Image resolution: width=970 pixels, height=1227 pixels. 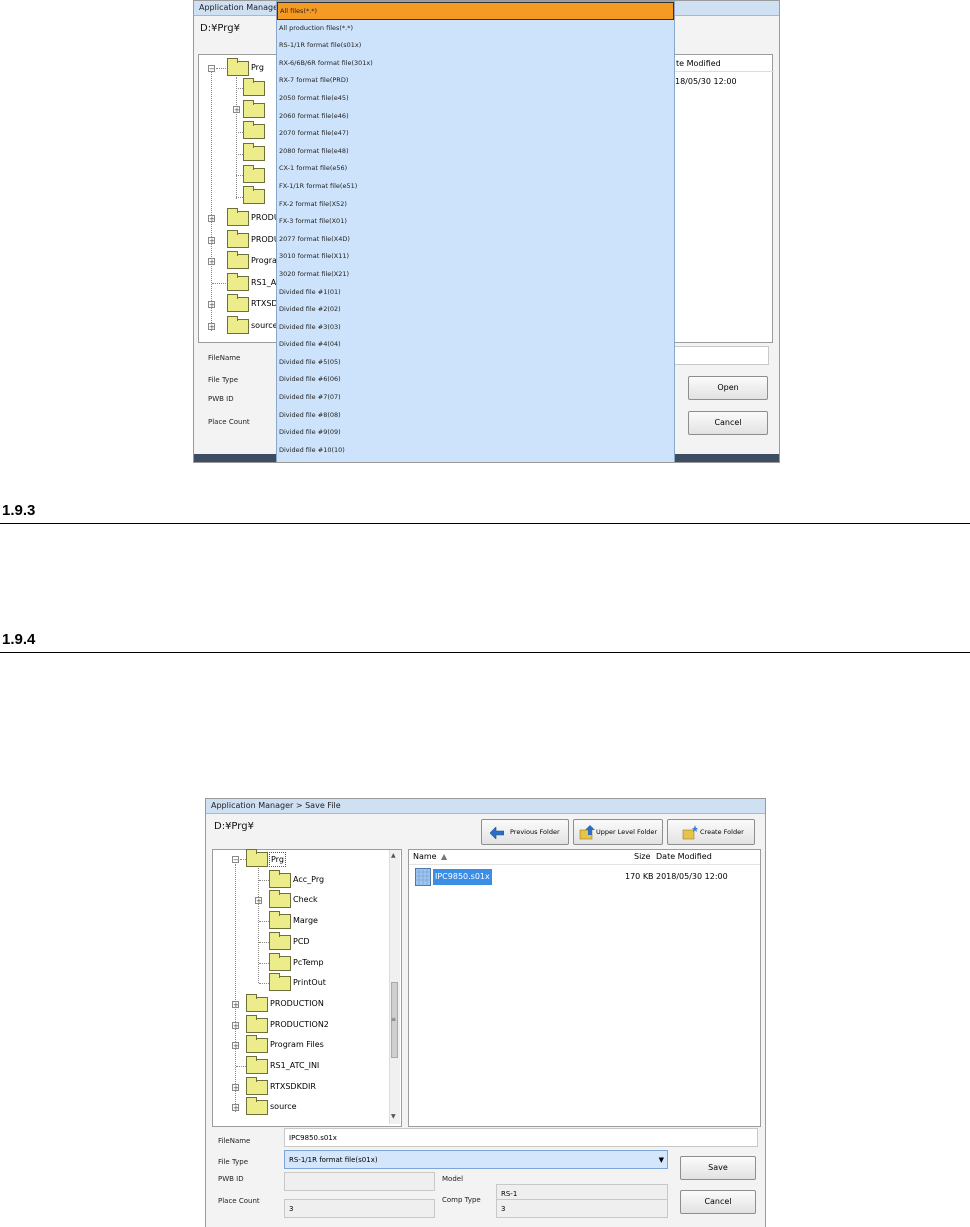 What do you see at coordinates (475, 398) in the screenshot?
I see `file-type-option: Divided file #7(07)` at bounding box center [475, 398].